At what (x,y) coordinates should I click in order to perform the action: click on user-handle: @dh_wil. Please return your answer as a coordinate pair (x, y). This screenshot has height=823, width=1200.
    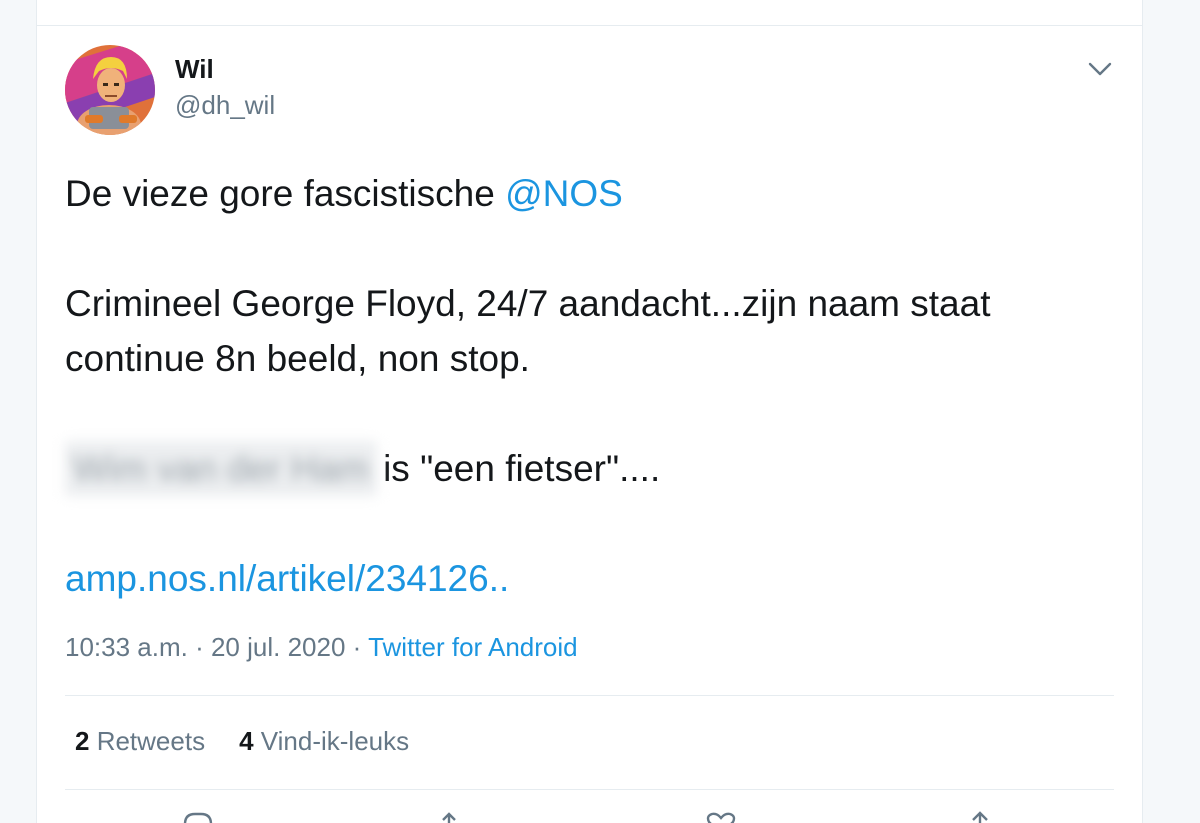
    Looking at the image, I should click on (225, 105).